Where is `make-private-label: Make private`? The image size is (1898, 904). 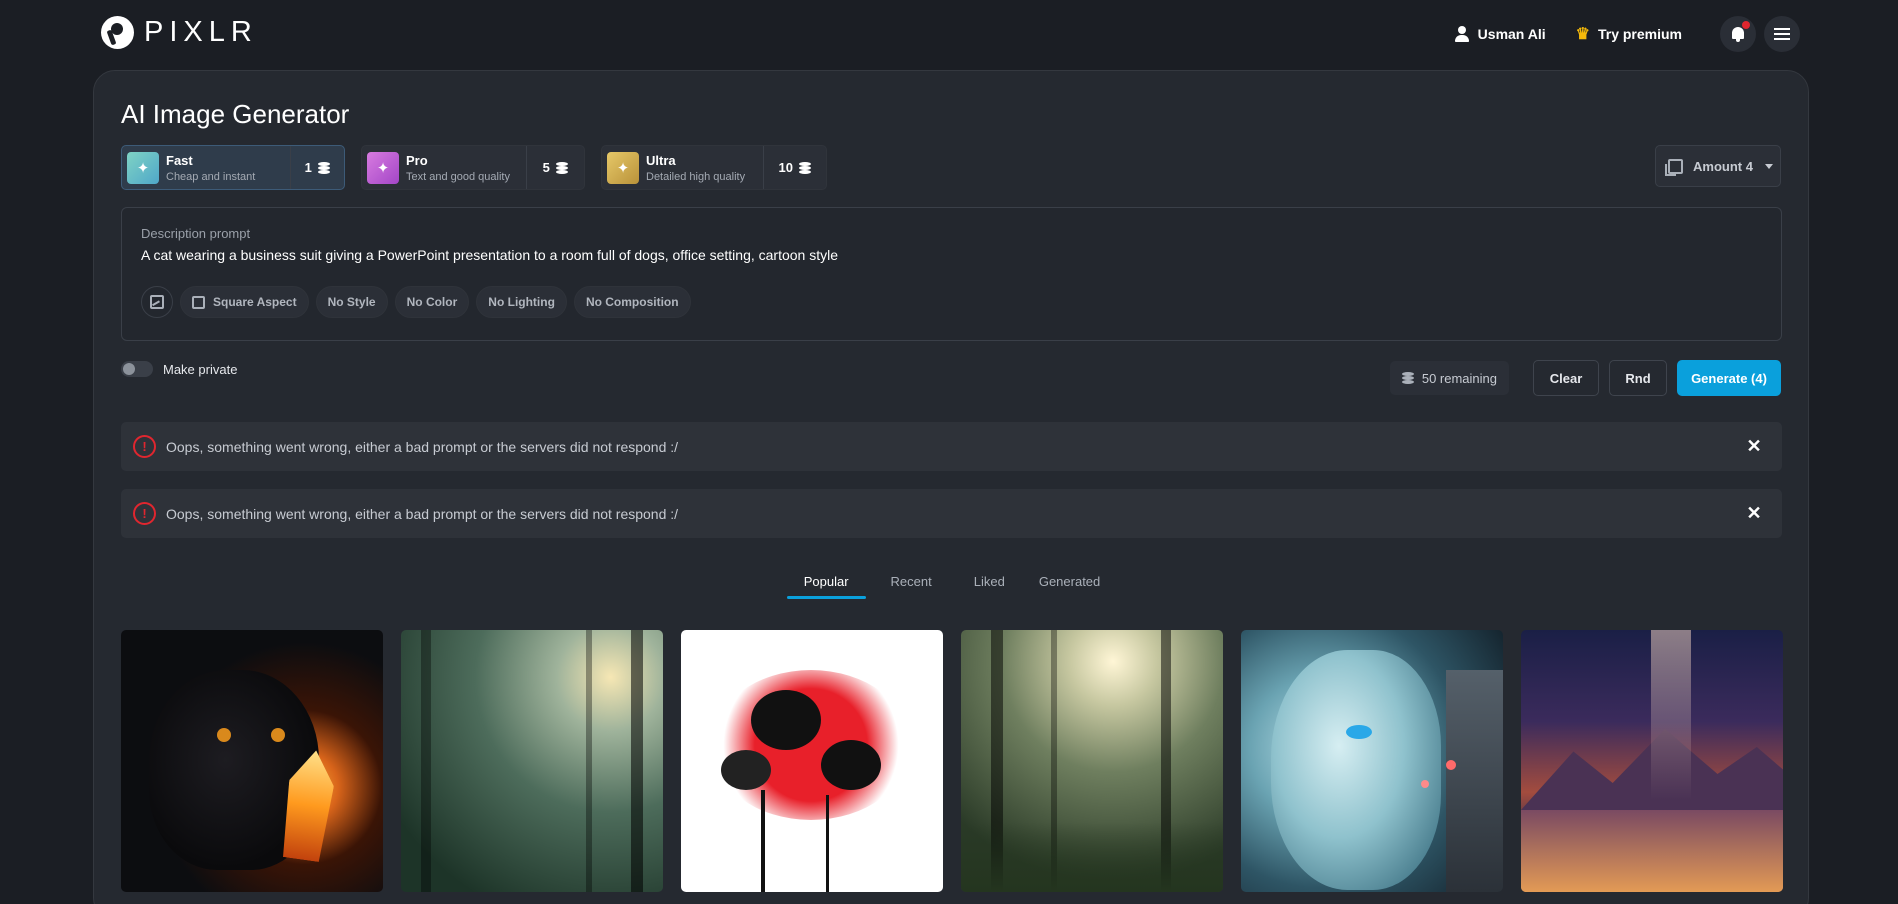 make-private-label: Make private is located at coordinates (200, 369).